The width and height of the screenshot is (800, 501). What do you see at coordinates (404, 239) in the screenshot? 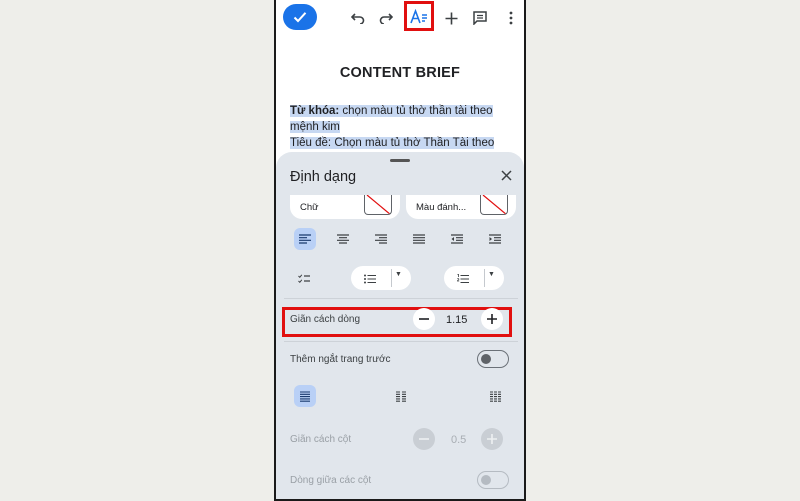
I see `alignment-row` at bounding box center [404, 239].